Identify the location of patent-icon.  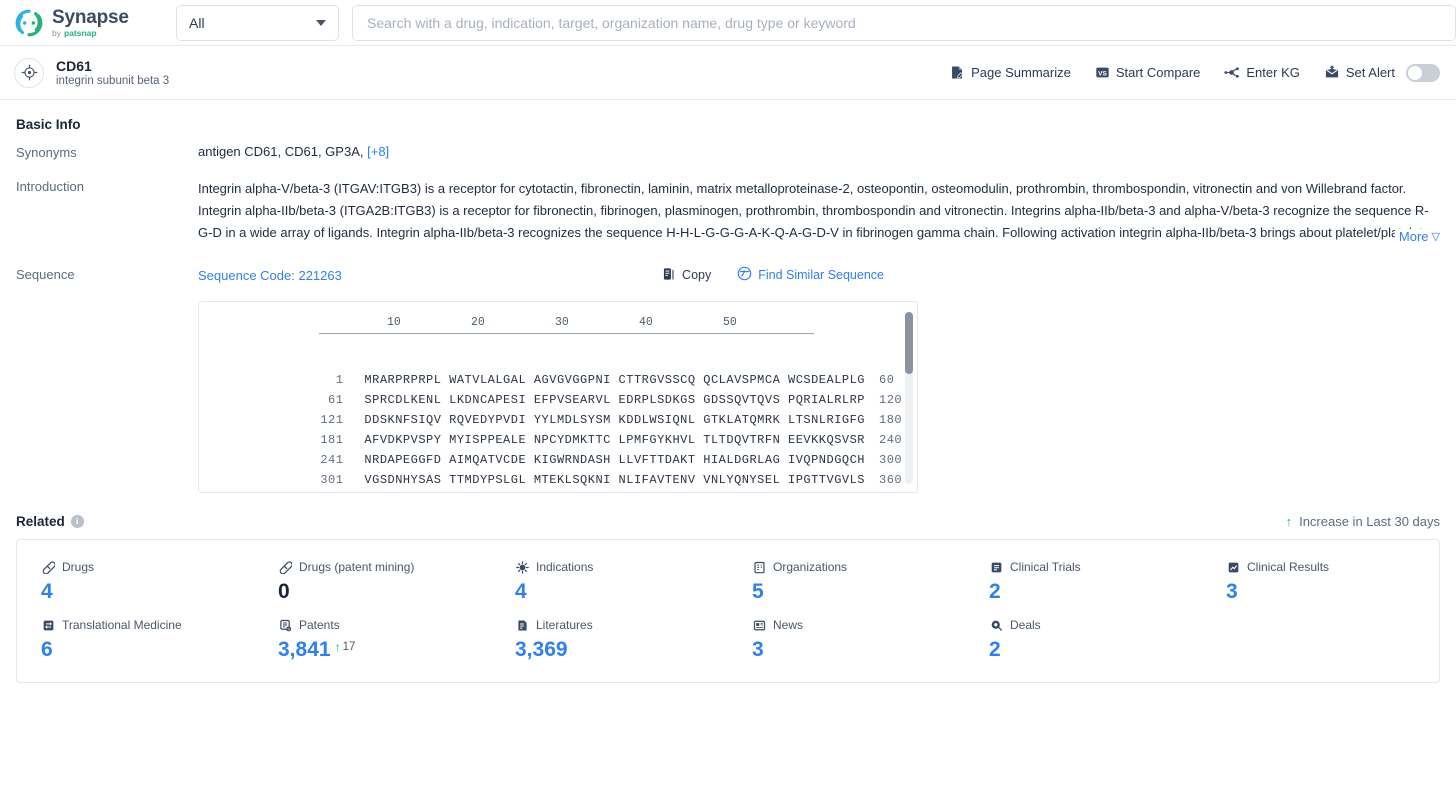
(285, 625).